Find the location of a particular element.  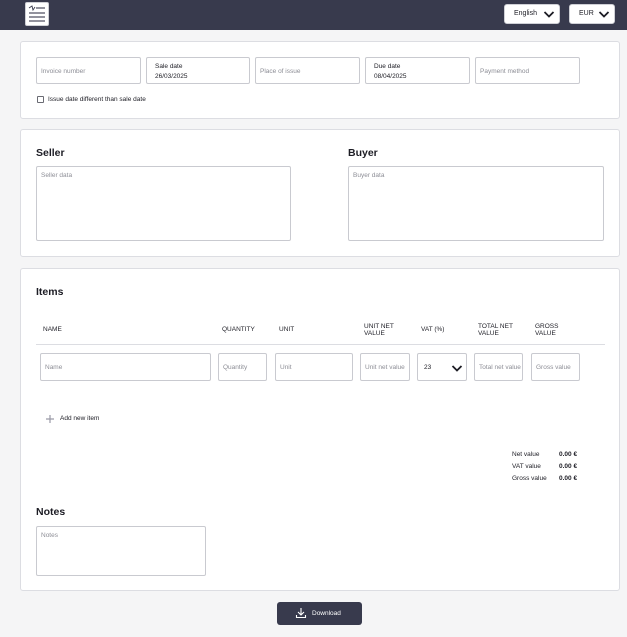

invoice-number-input: Invoice number is located at coordinates (88, 70).